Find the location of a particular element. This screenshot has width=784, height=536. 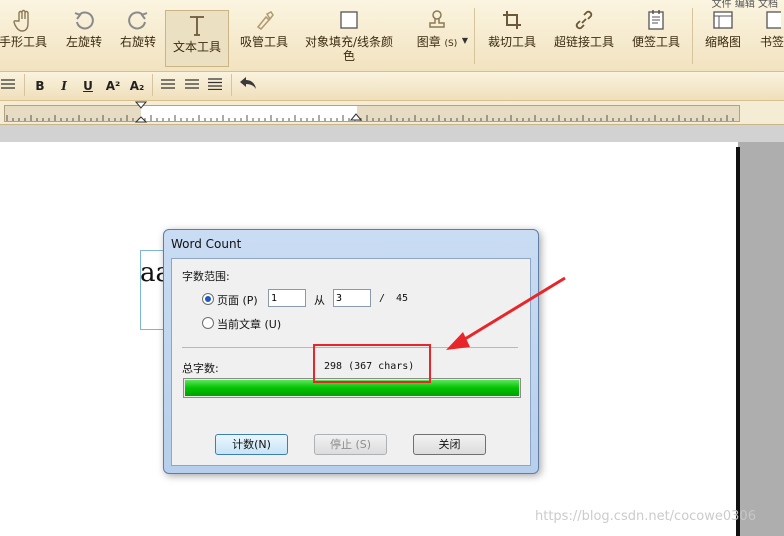

annotation-arrow-icon is located at coordinates (506, 313).